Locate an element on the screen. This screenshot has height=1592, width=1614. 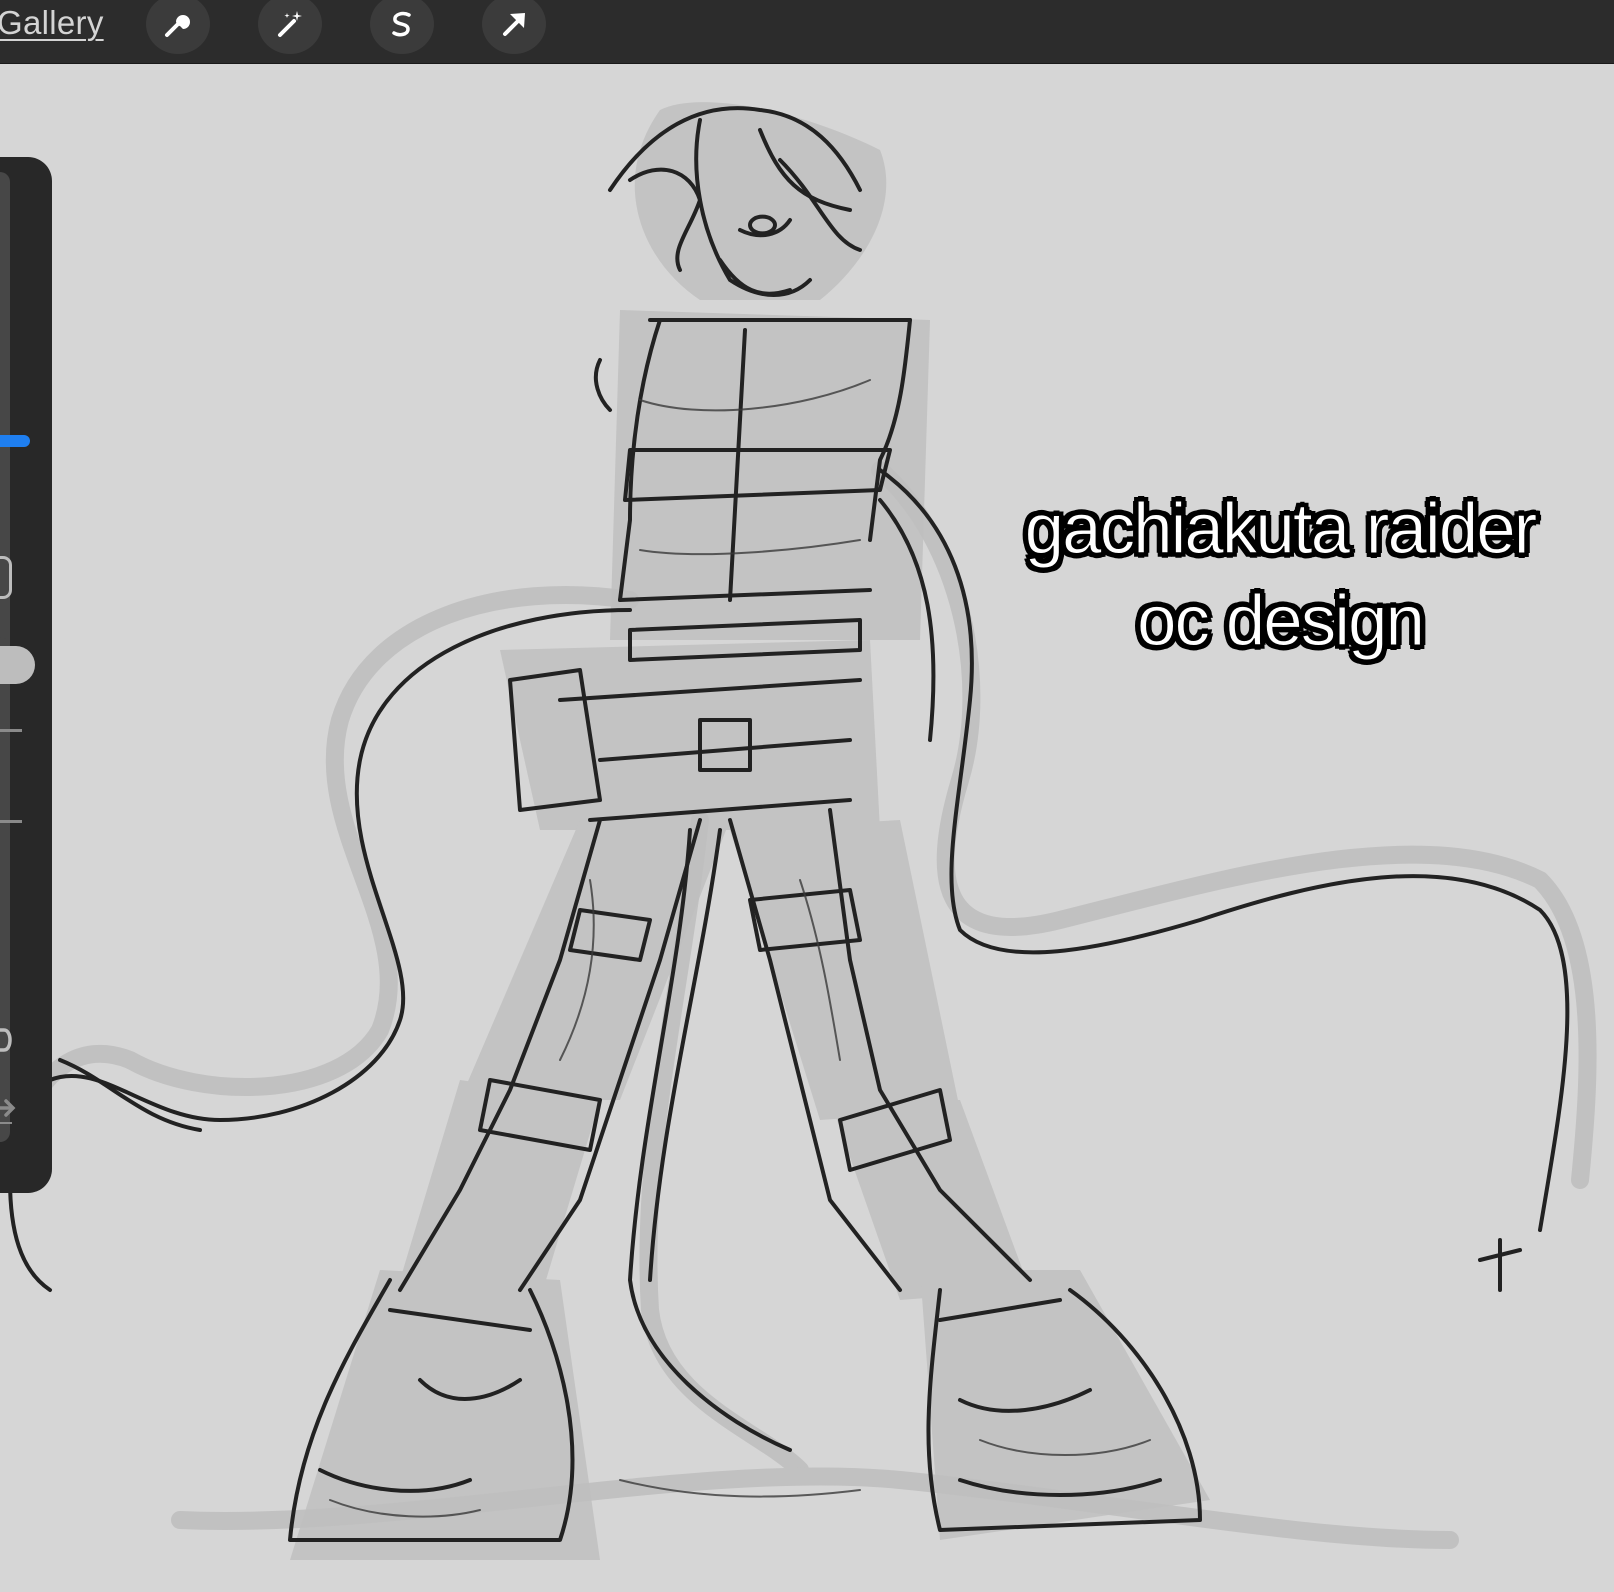
arrow-cursor-icon is located at coordinates (514, 24).